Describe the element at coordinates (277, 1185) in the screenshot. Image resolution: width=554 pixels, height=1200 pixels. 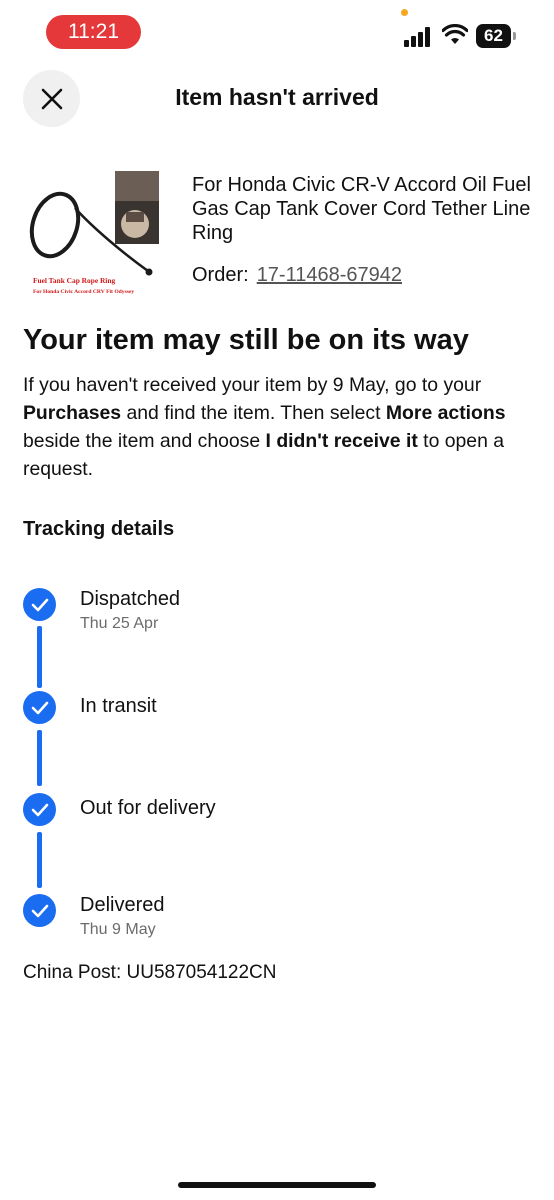
I see `home-indicator` at that location.